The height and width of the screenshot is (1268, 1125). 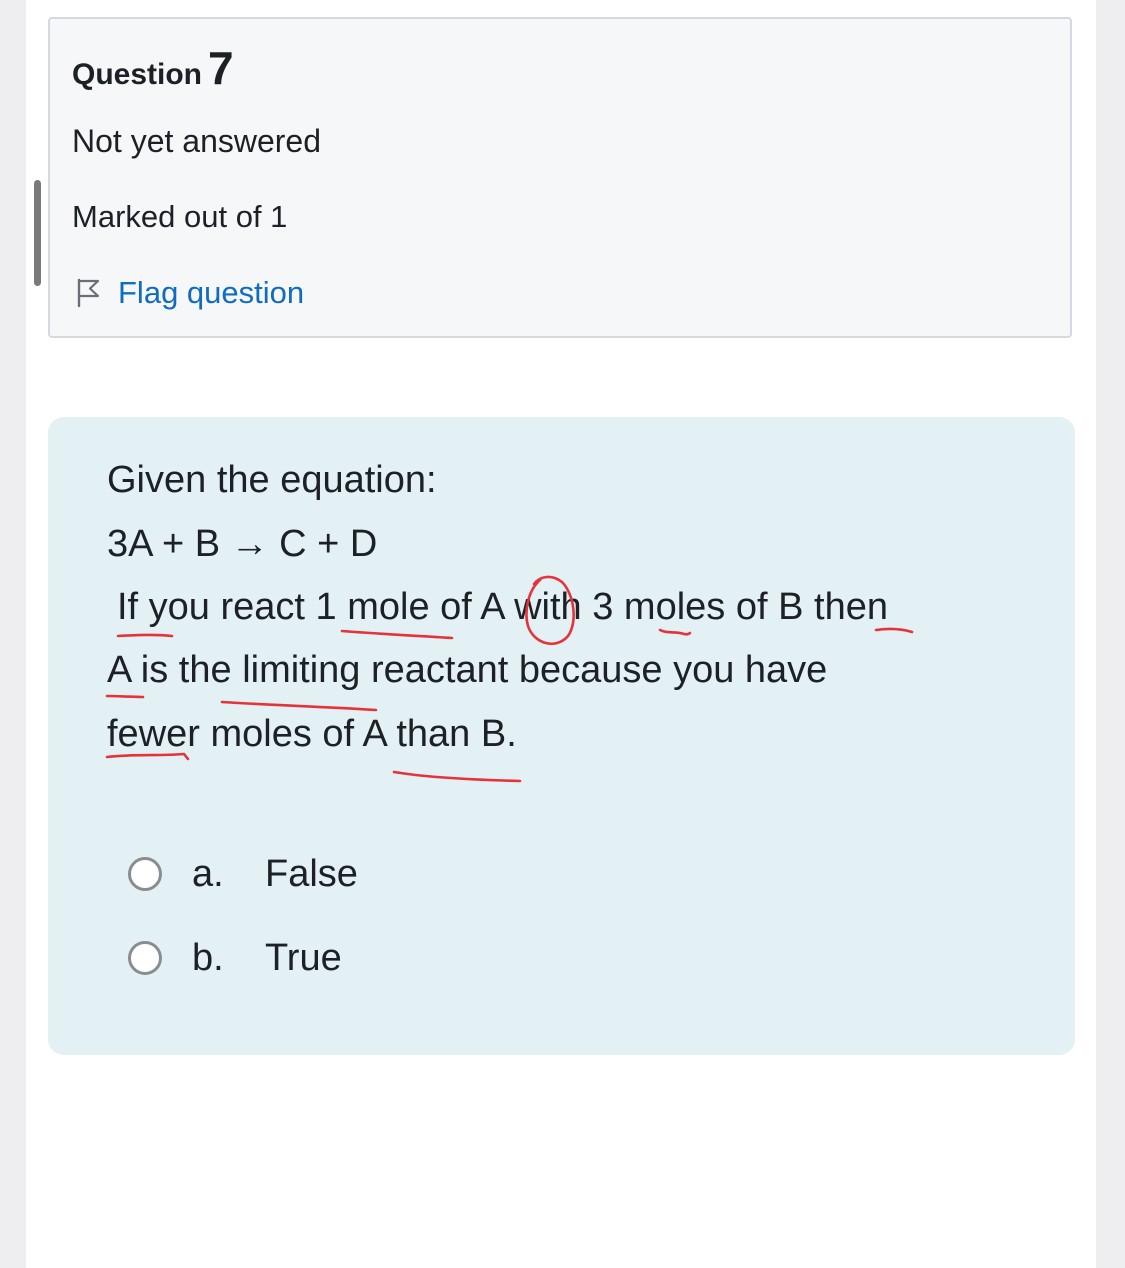 I want to click on answer-label: False, so click(x=311, y=873).